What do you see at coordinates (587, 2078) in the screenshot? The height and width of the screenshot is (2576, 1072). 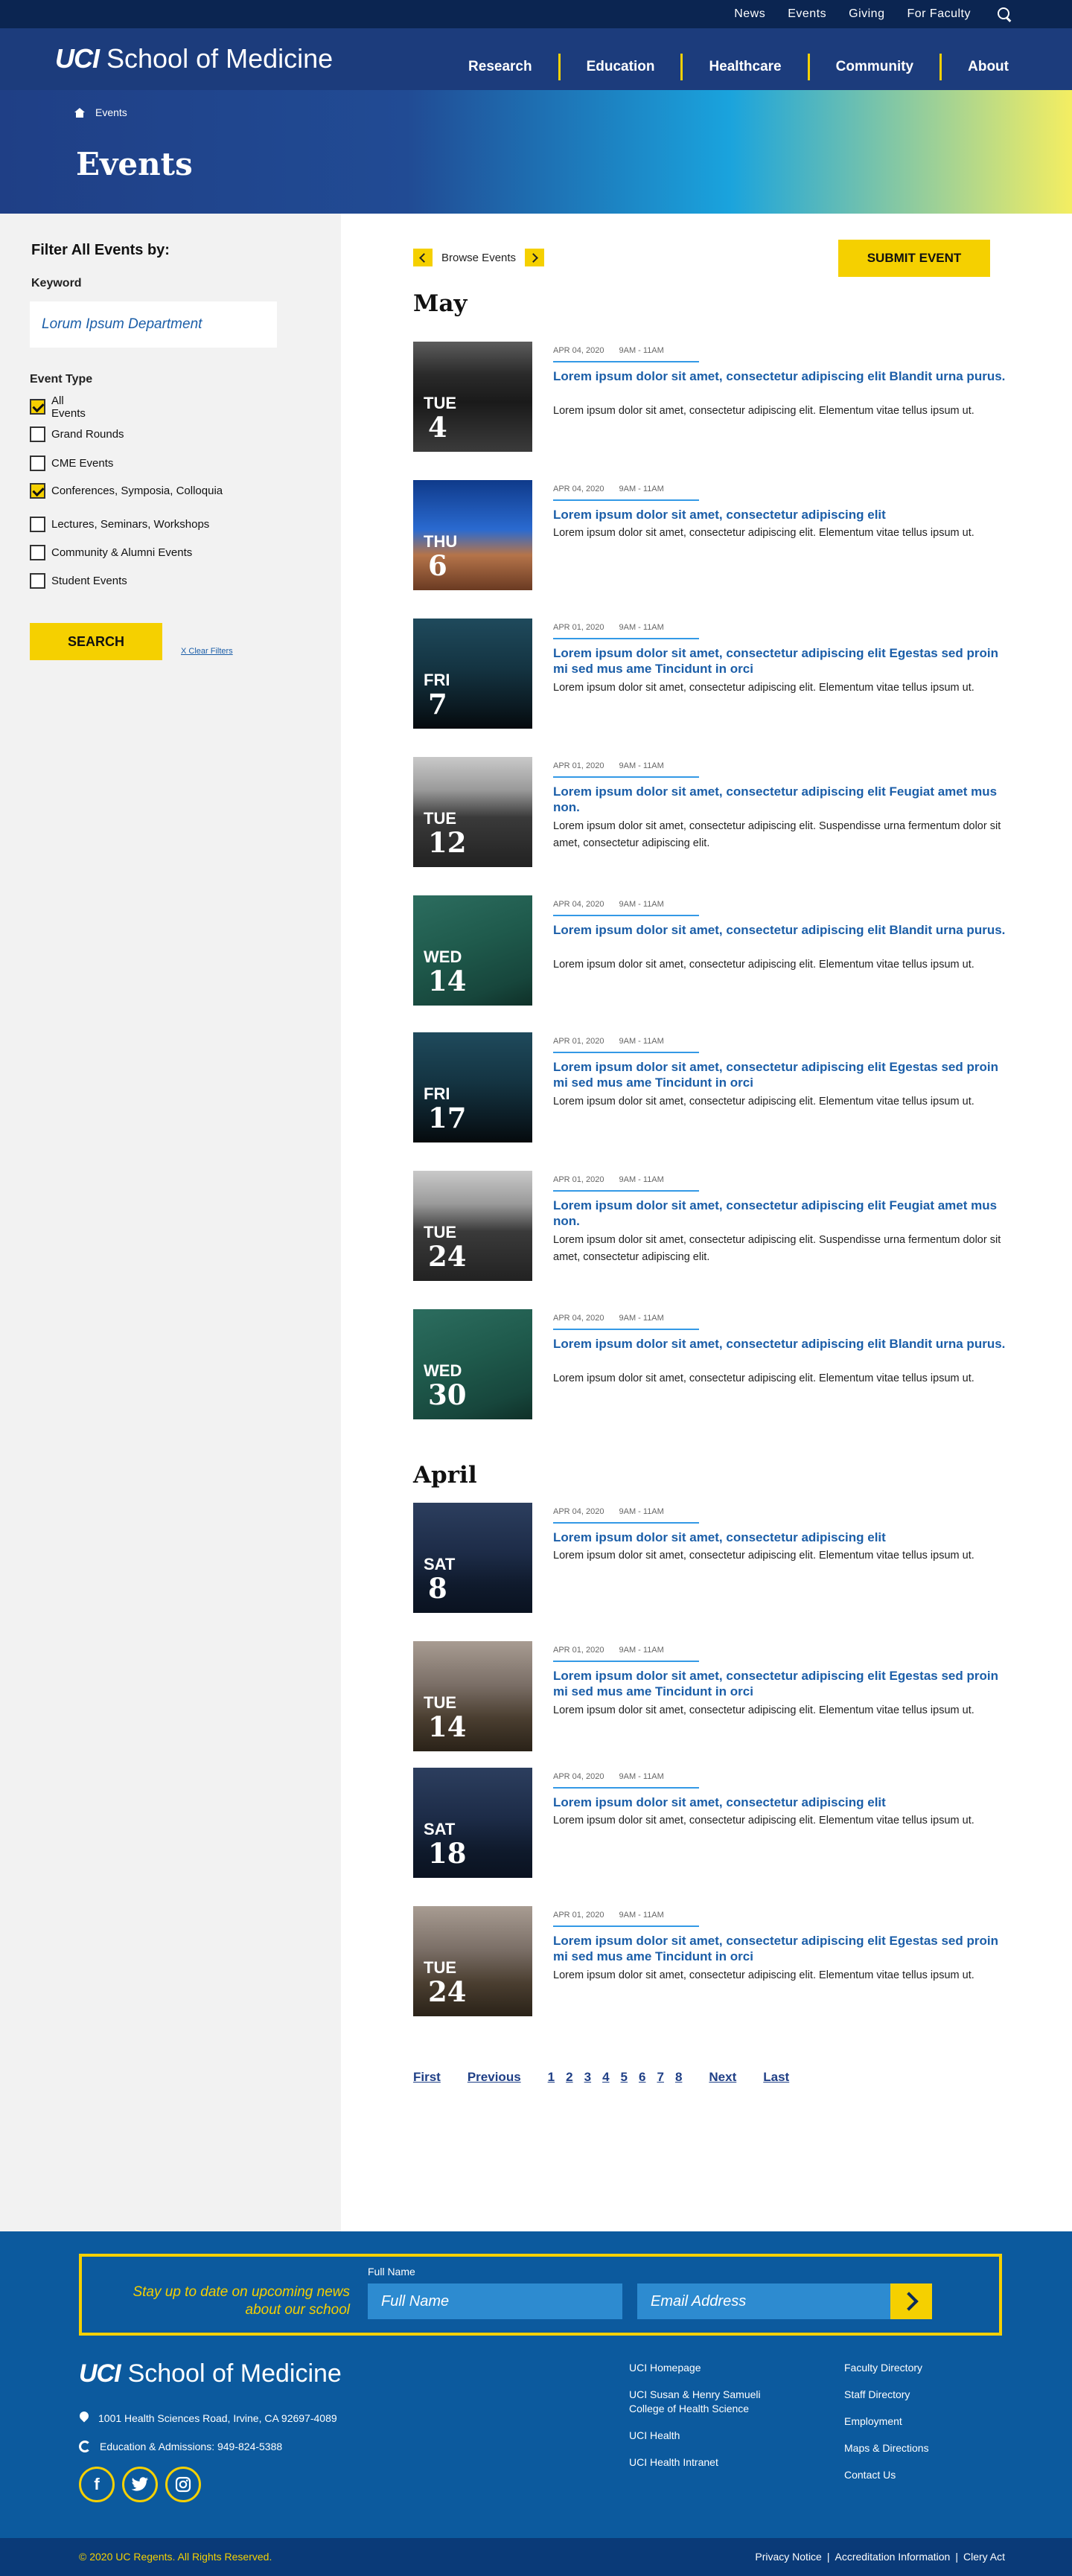 I see `page-number: 3` at bounding box center [587, 2078].